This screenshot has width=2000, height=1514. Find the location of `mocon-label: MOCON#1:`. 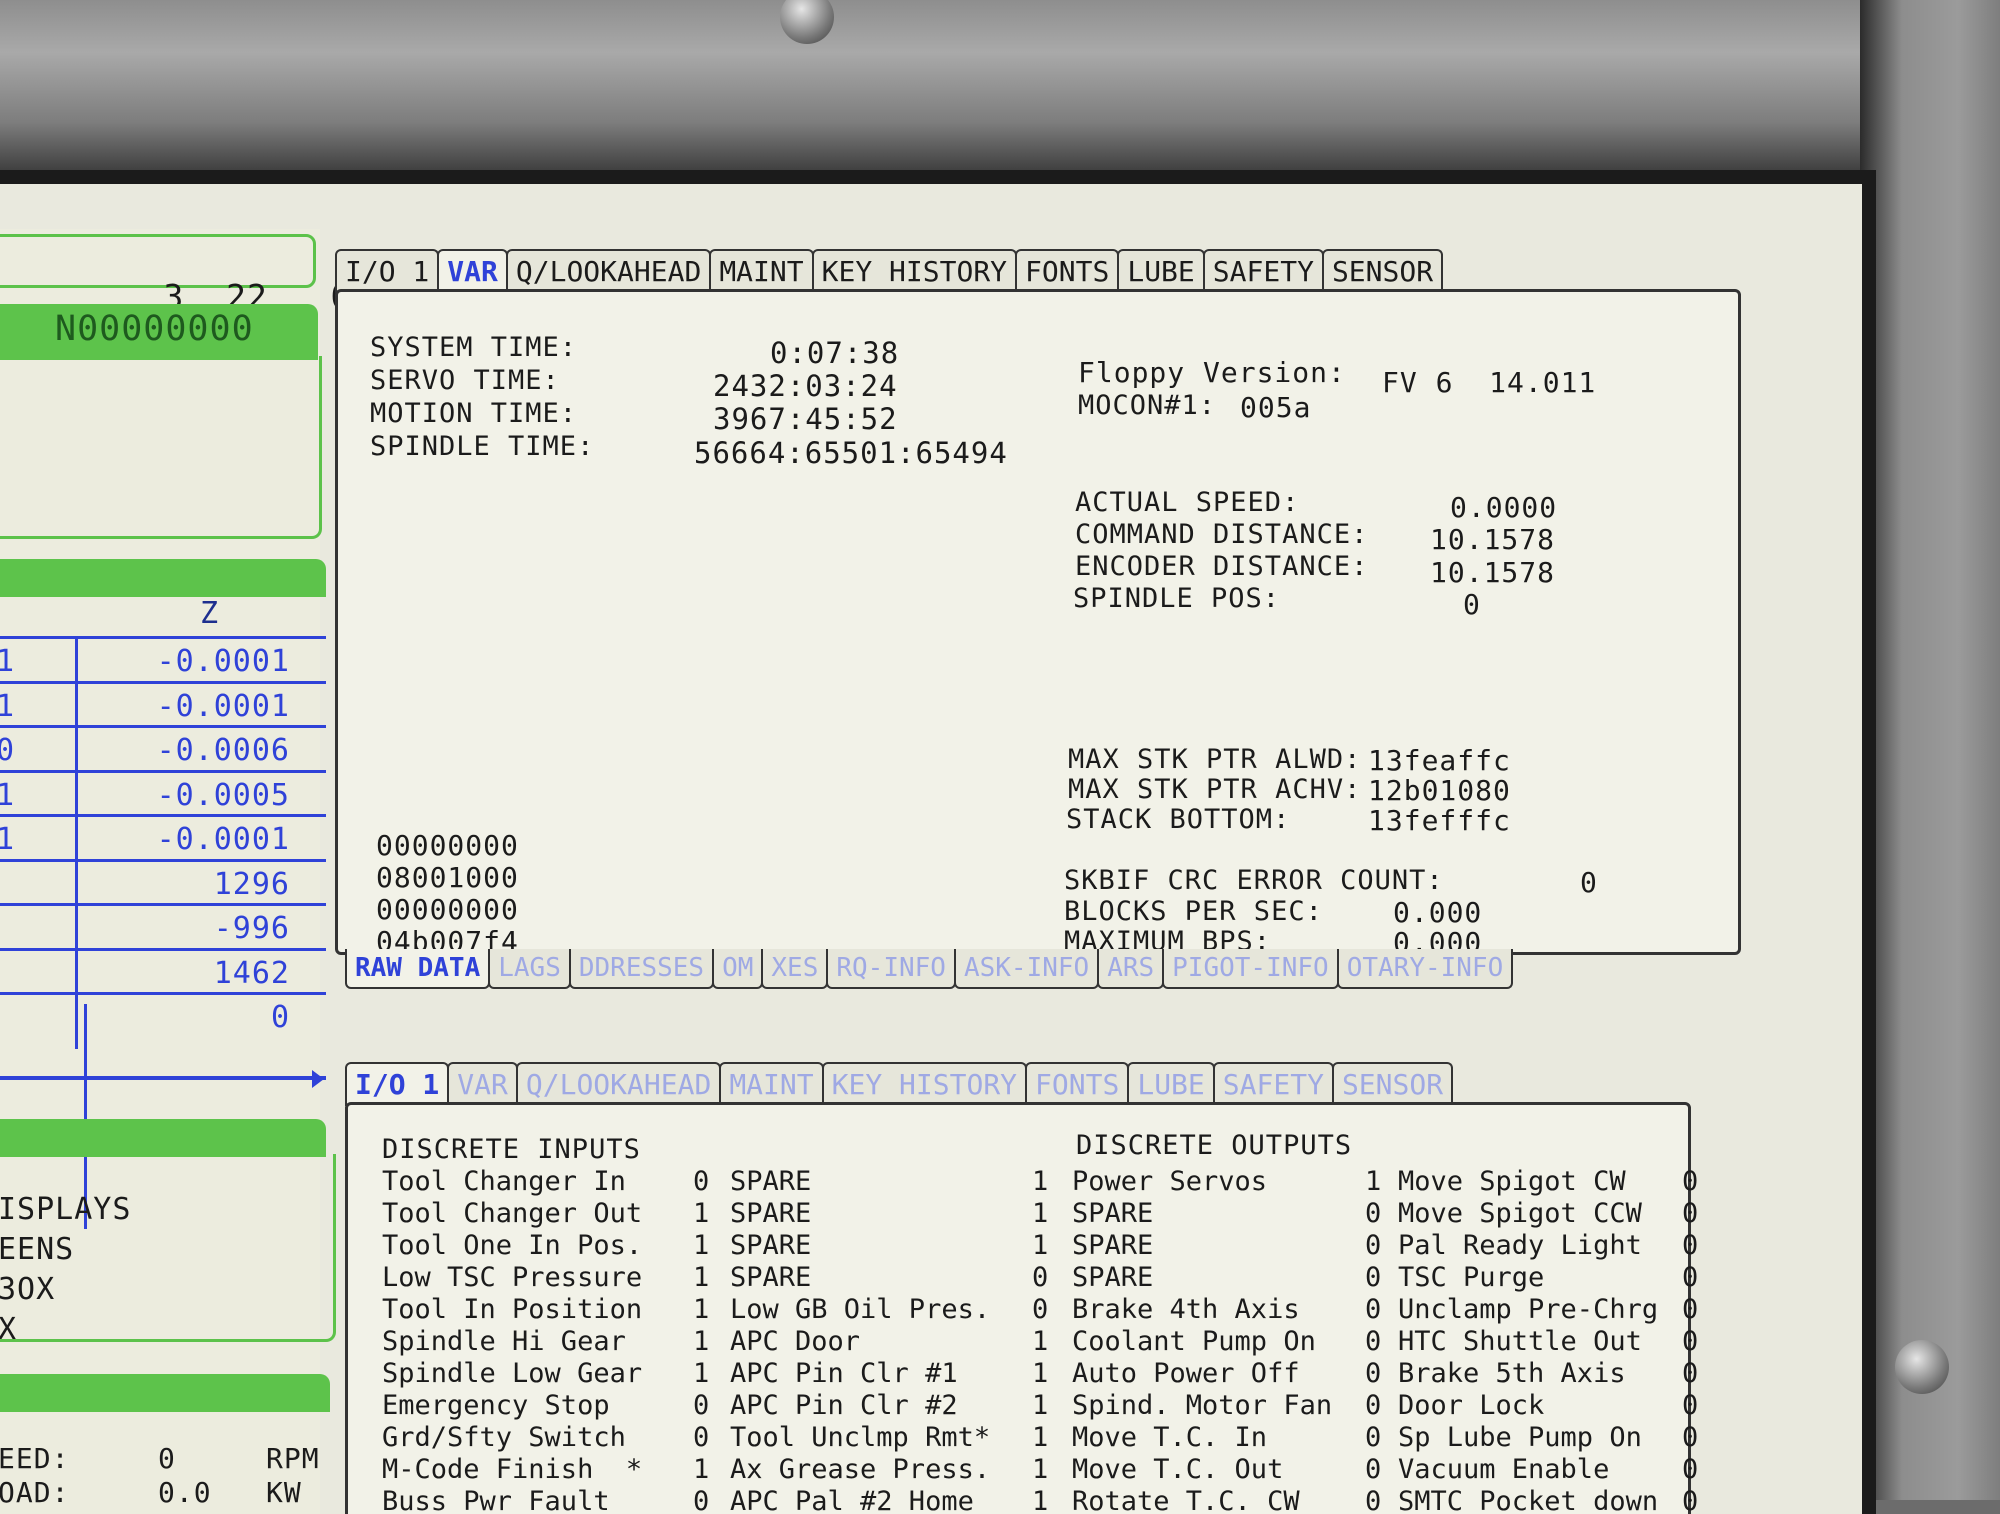

mocon-label: MOCON#1: is located at coordinates (1147, 405).